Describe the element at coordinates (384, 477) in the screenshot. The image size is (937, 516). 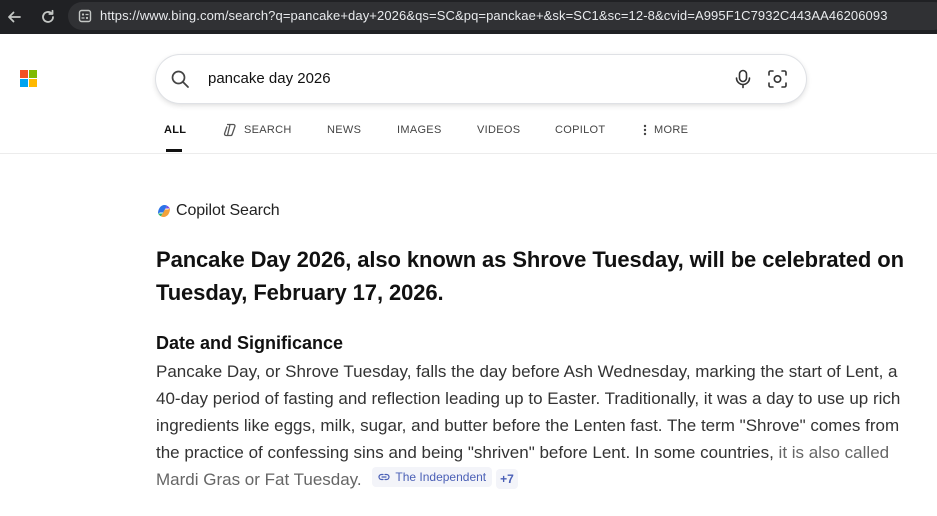
I see `link-icon` at that location.